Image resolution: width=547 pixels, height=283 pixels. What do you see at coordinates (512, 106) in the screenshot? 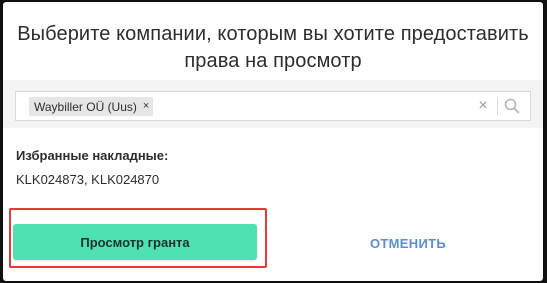
I see `search-icon` at bounding box center [512, 106].